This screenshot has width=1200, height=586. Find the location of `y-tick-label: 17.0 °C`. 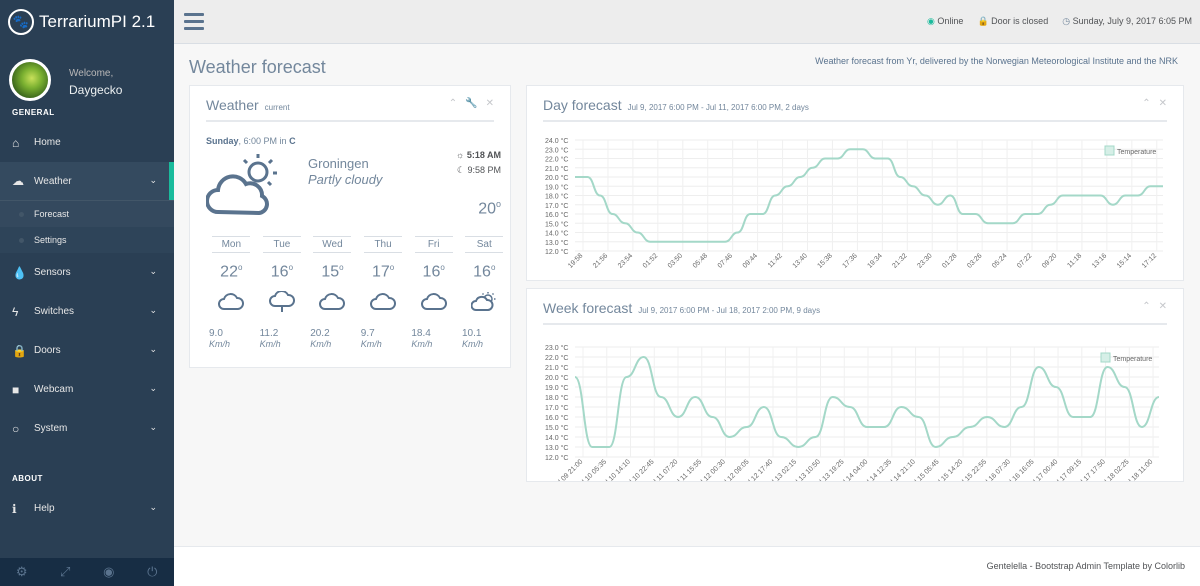

y-tick-label: 17.0 °C is located at coordinates (556, 206).